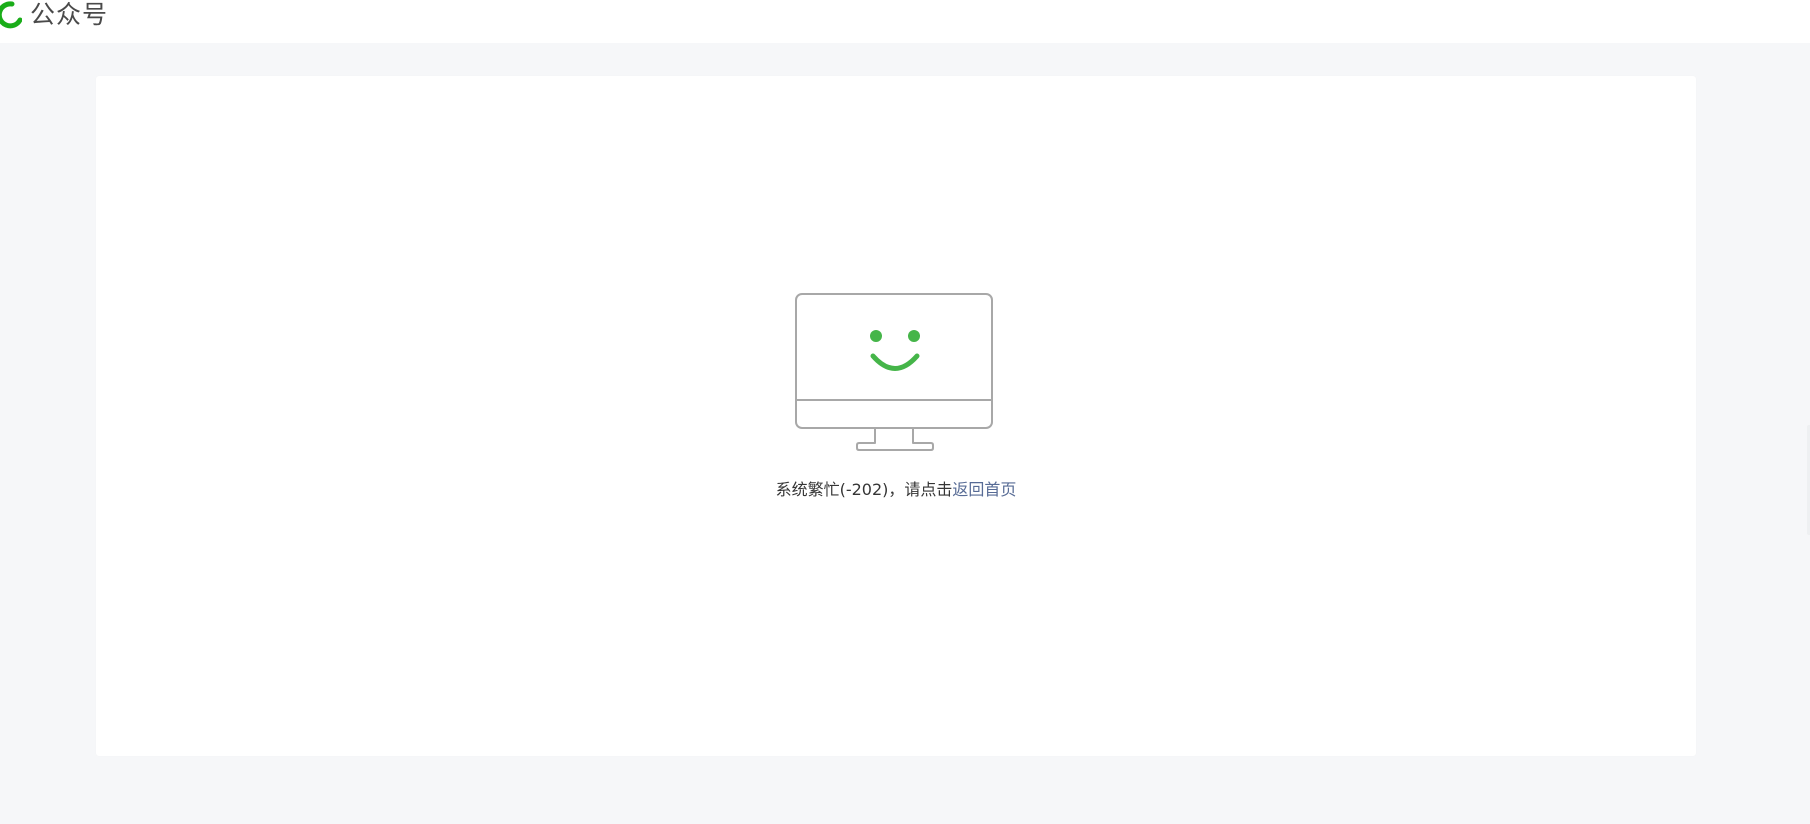  I want to click on top-bar: 公众号, so click(905, 21).